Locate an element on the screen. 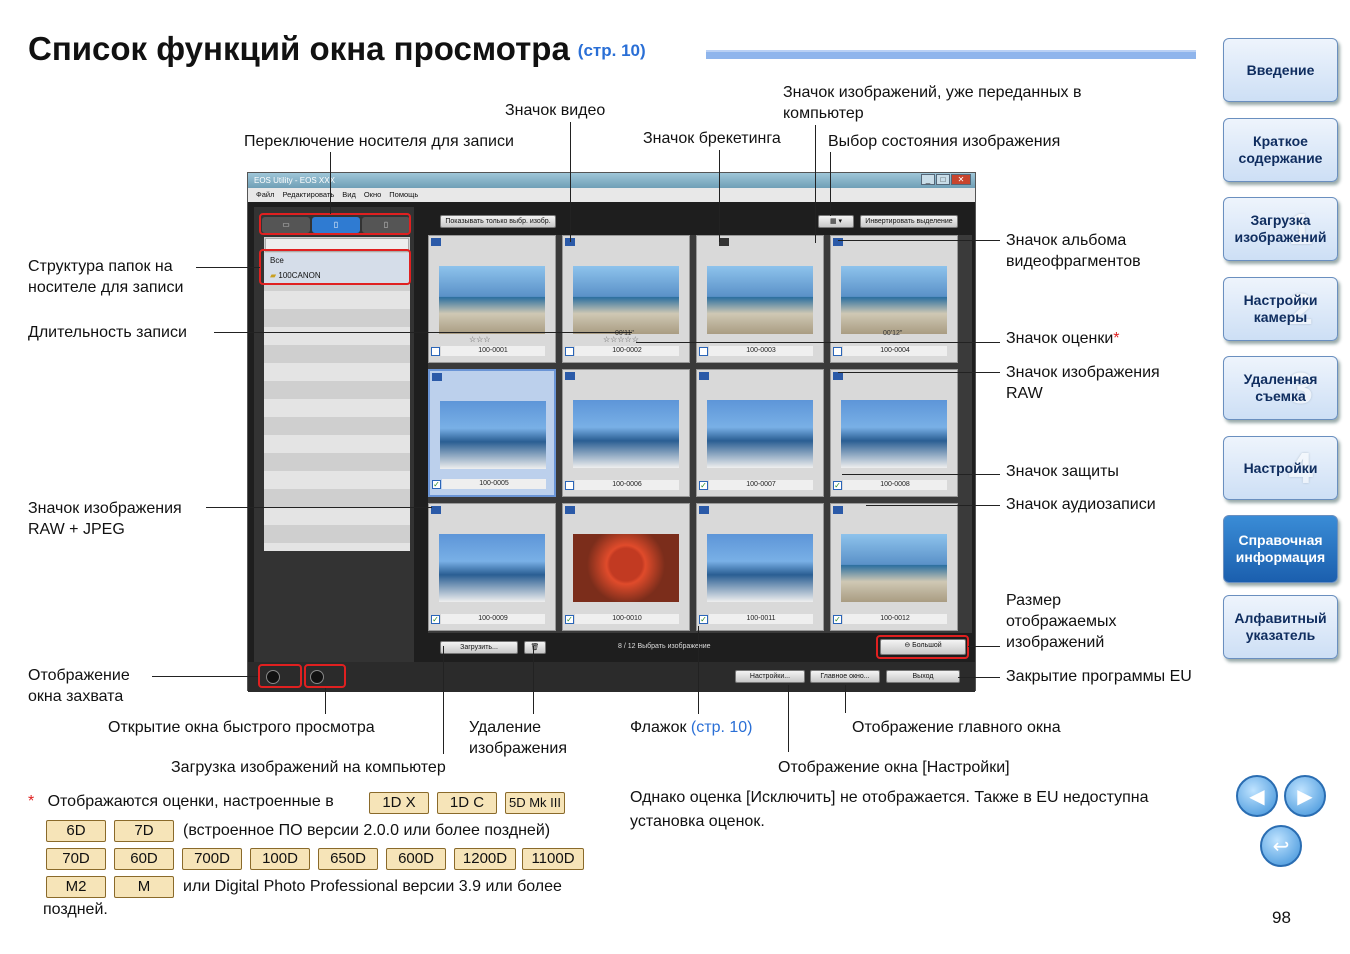  trash-icon: 🗑 is located at coordinates (535, 647).